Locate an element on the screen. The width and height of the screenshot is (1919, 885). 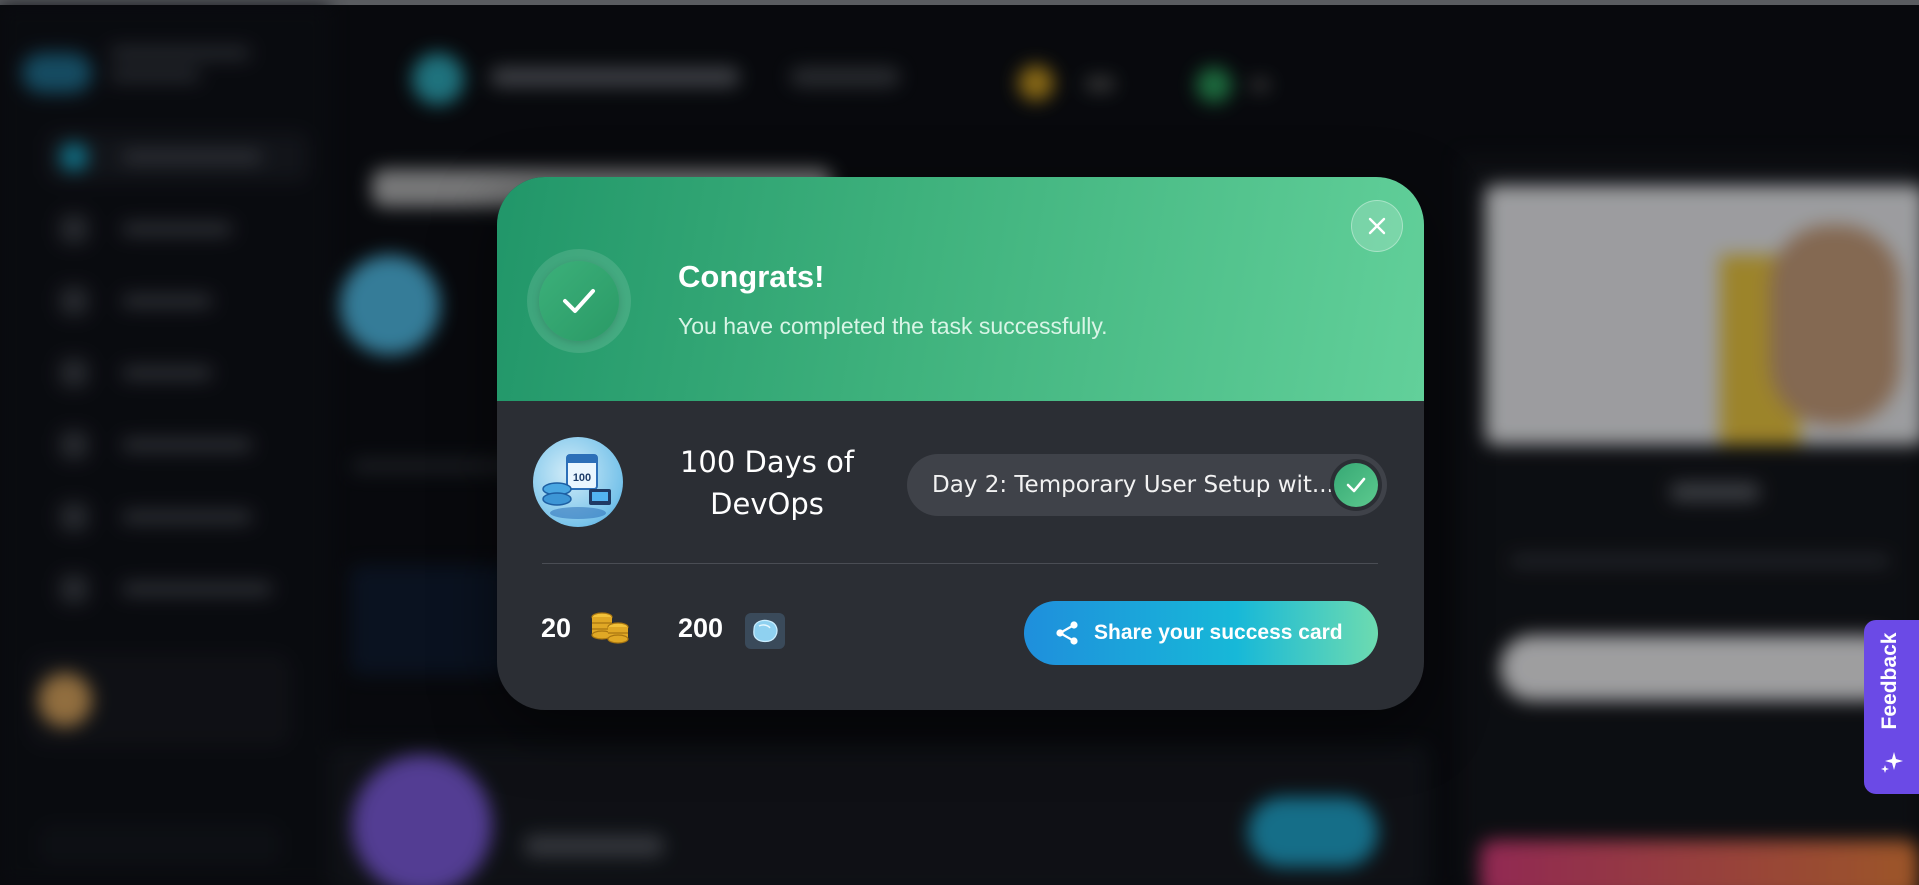
gems-reward: 200 is located at coordinates (701, 628).